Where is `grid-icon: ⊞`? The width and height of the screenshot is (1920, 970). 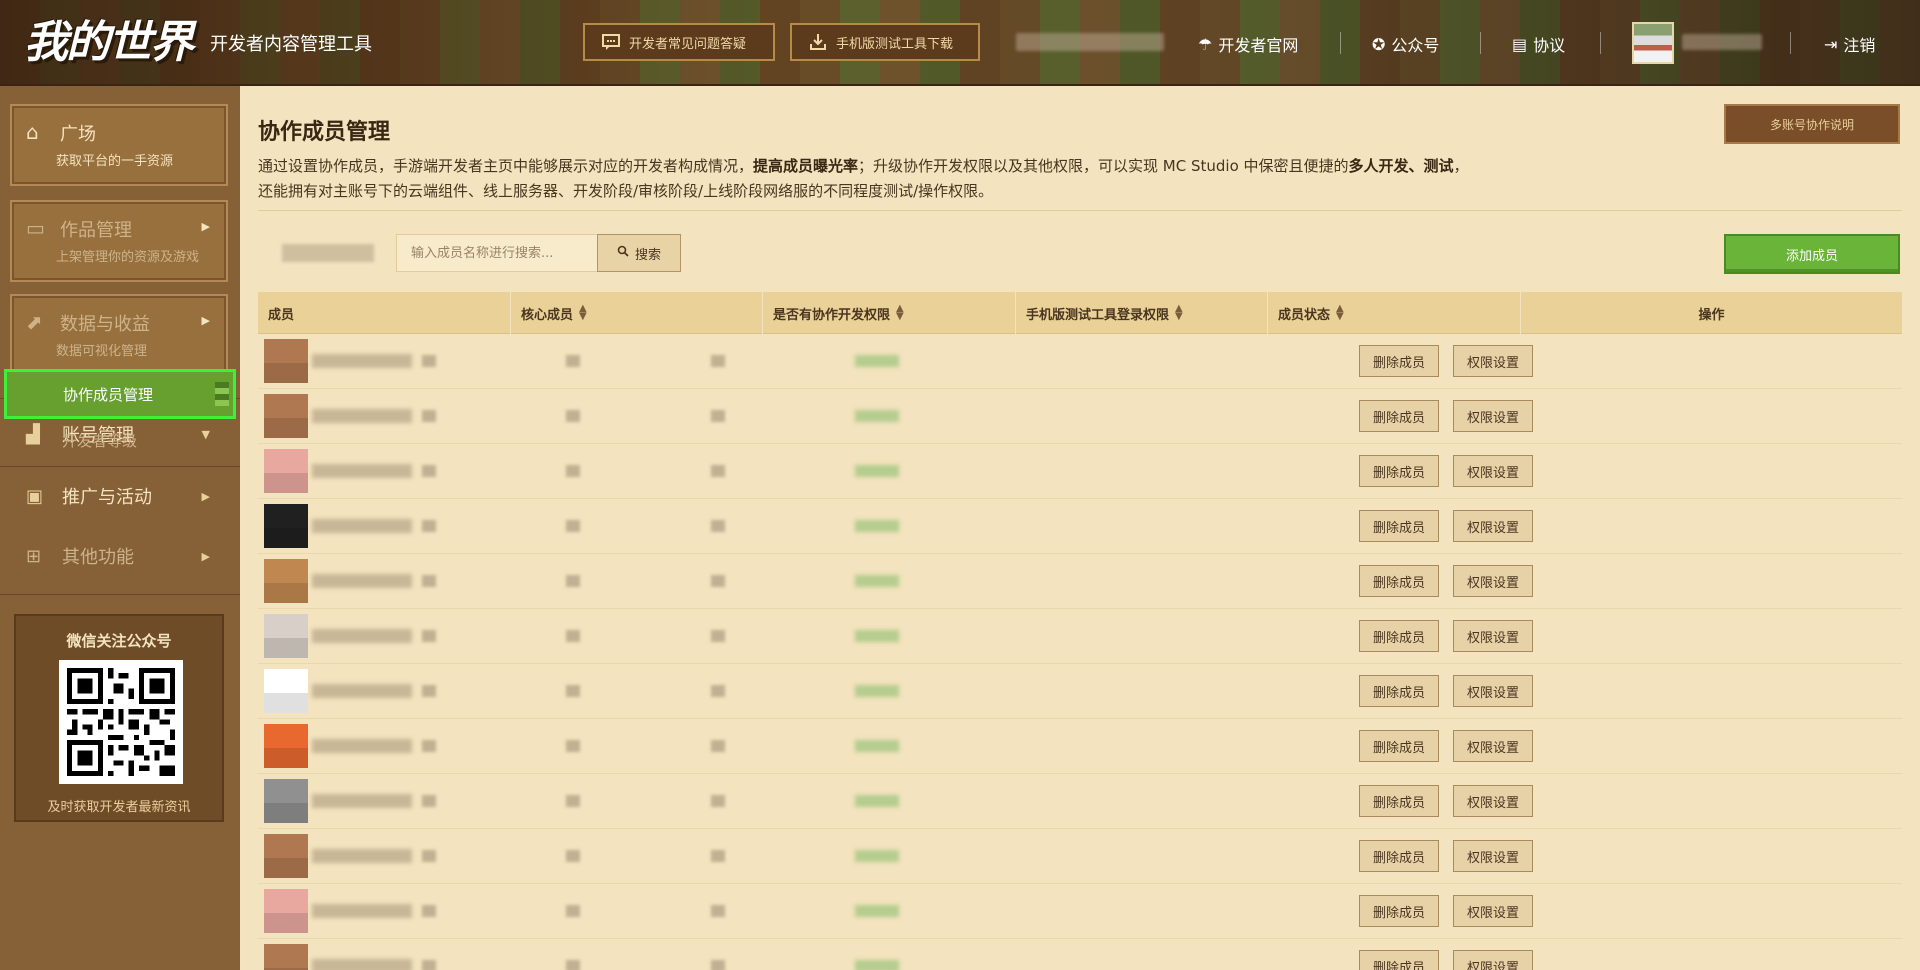
grid-icon: ⊞ is located at coordinates (34, 556).